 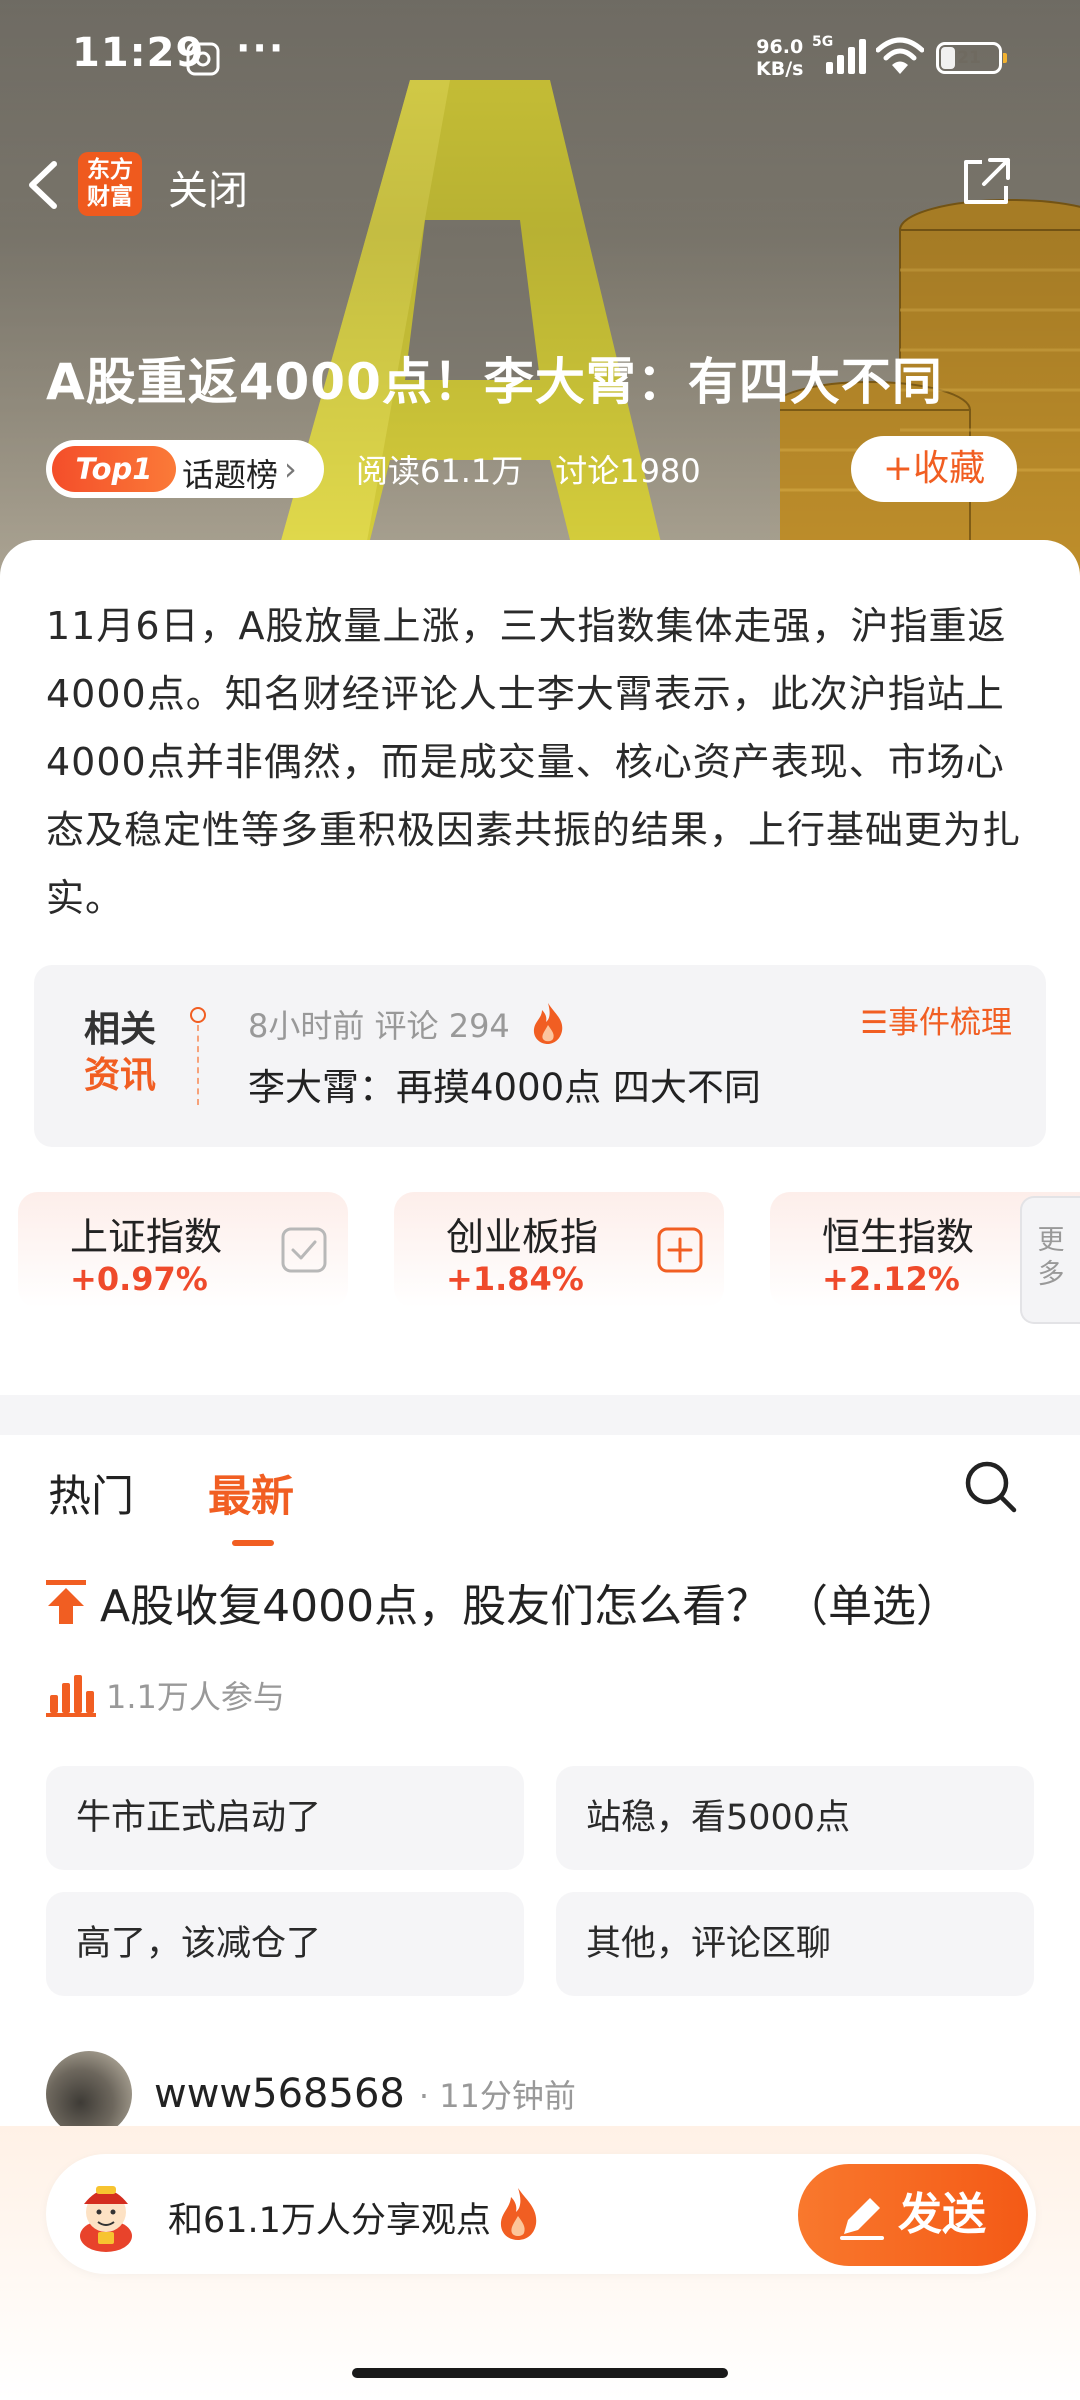 What do you see at coordinates (891, 1279) in the screenshot?
I see `index-change: +2.12%` at bounding box center [891, 1279].